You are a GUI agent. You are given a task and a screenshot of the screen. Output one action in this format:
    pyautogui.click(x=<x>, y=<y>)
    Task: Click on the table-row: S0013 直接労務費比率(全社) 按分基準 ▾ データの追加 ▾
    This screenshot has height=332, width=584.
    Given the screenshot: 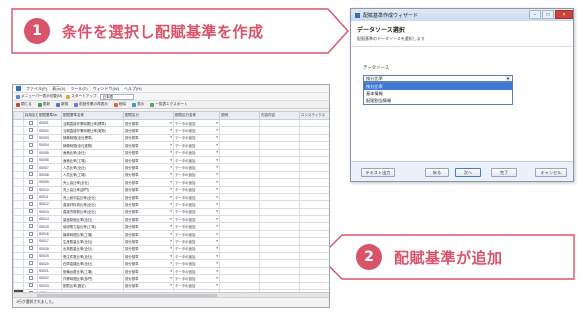 What is the action you would take?
    pyautogui.click(x=171, y=212)
    